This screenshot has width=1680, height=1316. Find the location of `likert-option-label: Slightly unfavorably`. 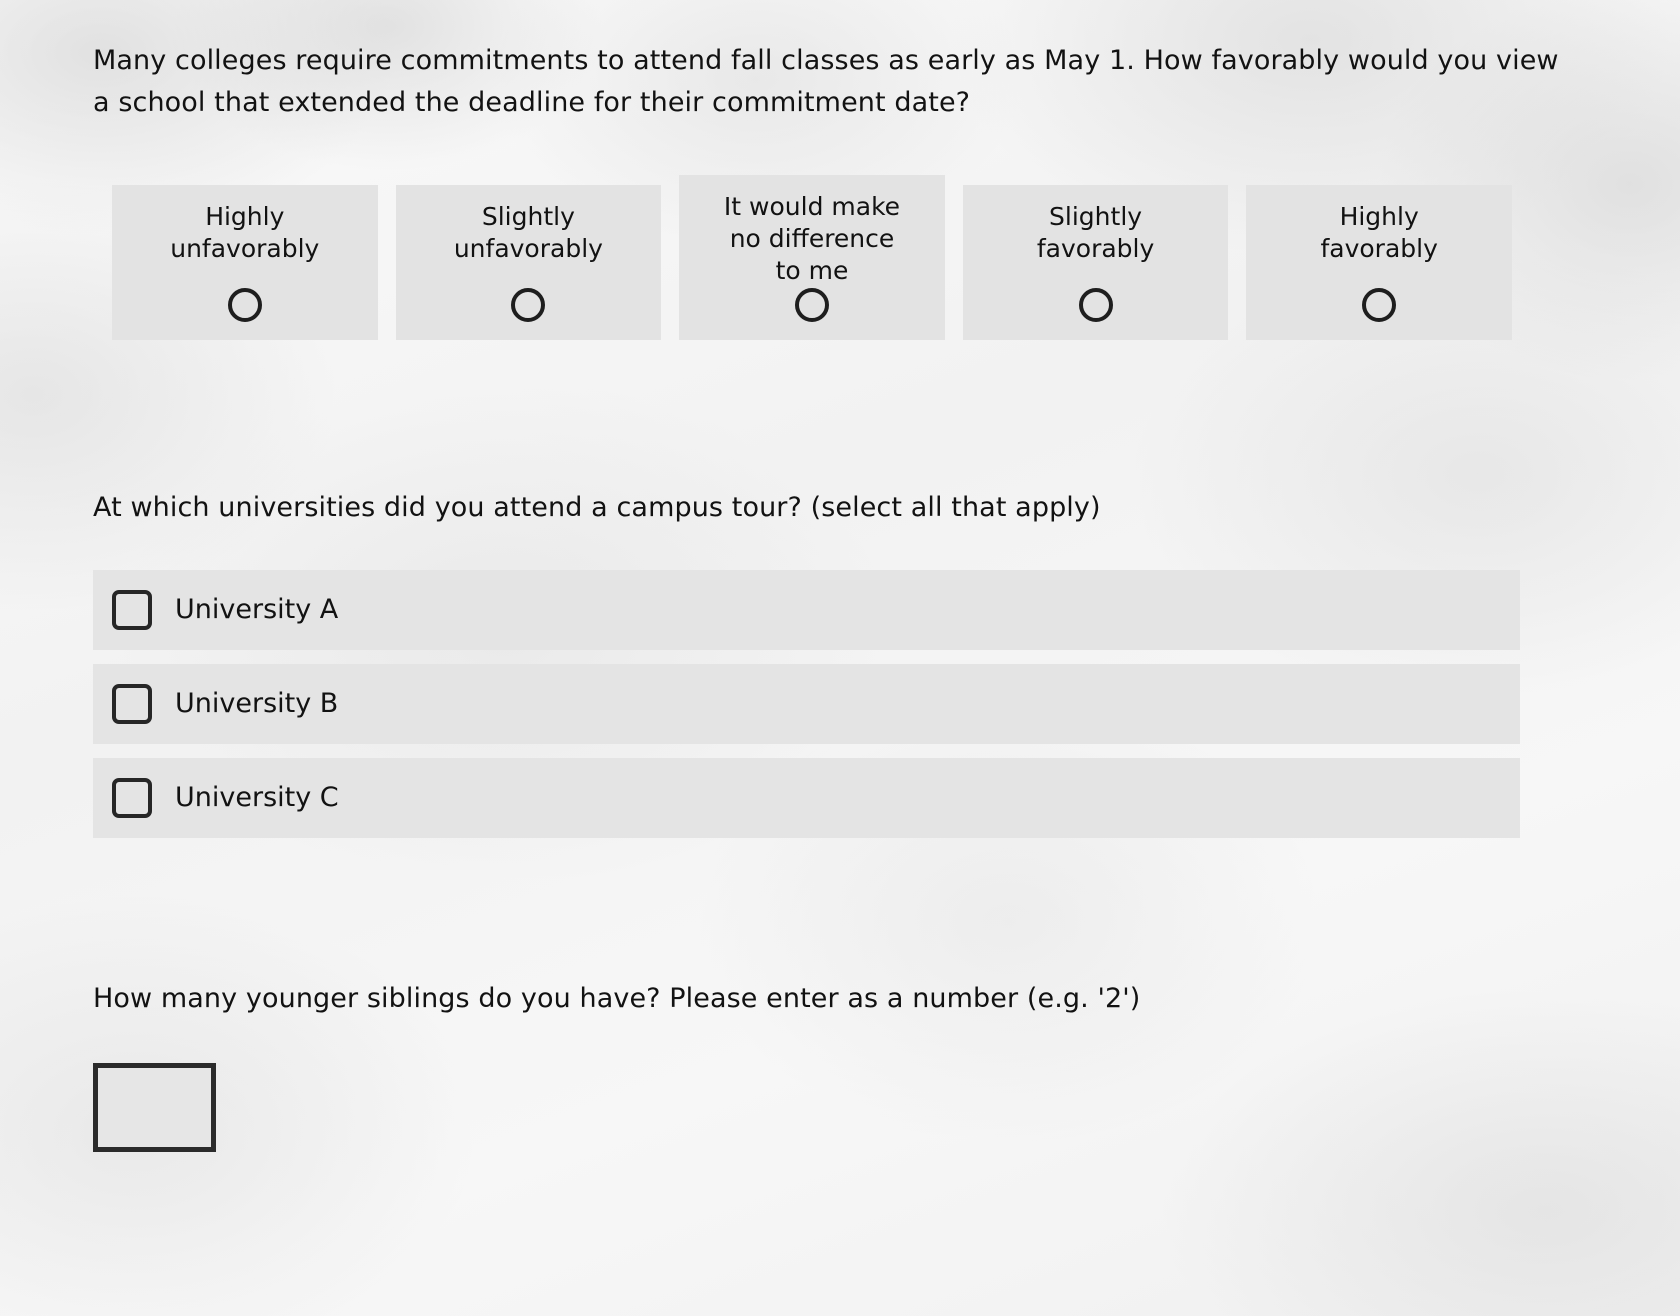

likert-option-label: Slightly unfavorably is located at coordinates (528, 232).